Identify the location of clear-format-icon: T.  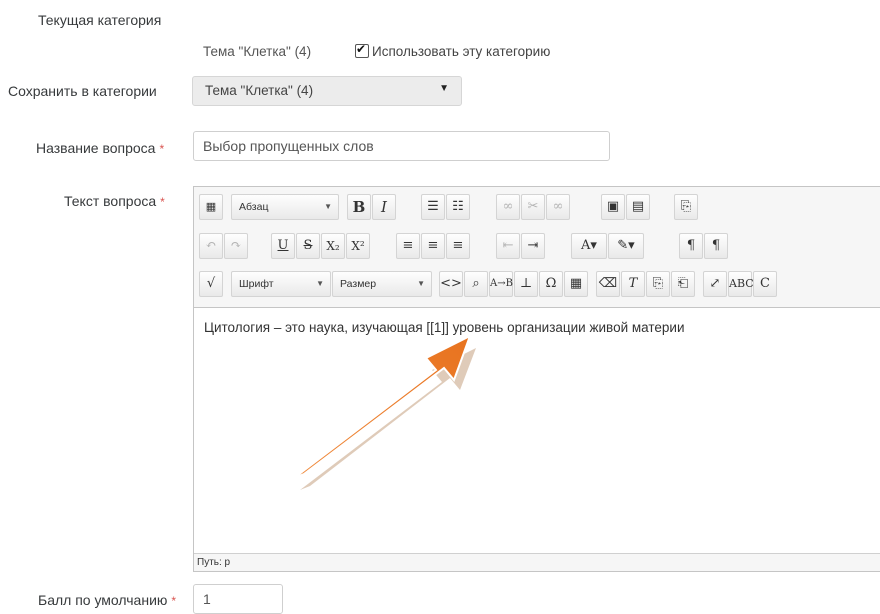
(633, 284).